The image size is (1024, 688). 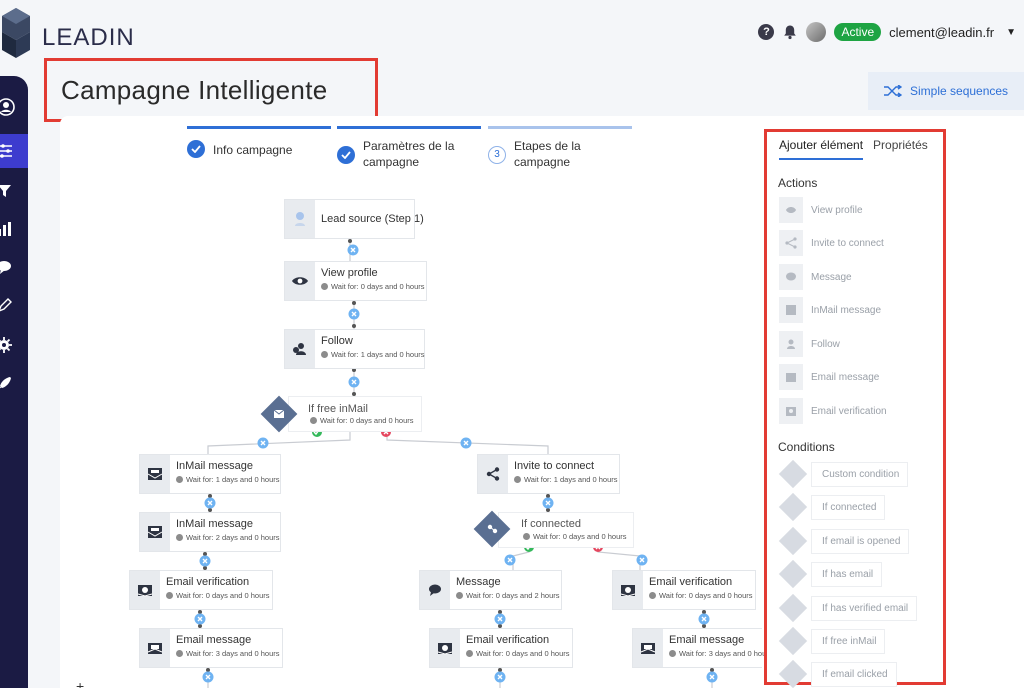 What do you see at coordinates (825, 210) in the screenshot?
I see `palette-action-view-profile: View profile` at bounding box center [825, 210].